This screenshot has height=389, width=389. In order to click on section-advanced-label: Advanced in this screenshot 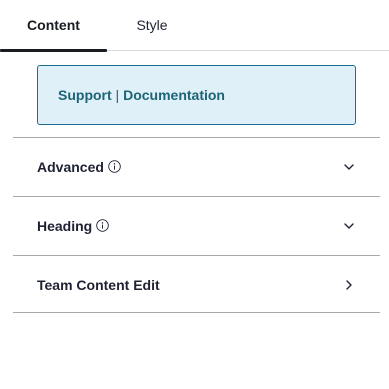, I will do `click(70, 167)`.